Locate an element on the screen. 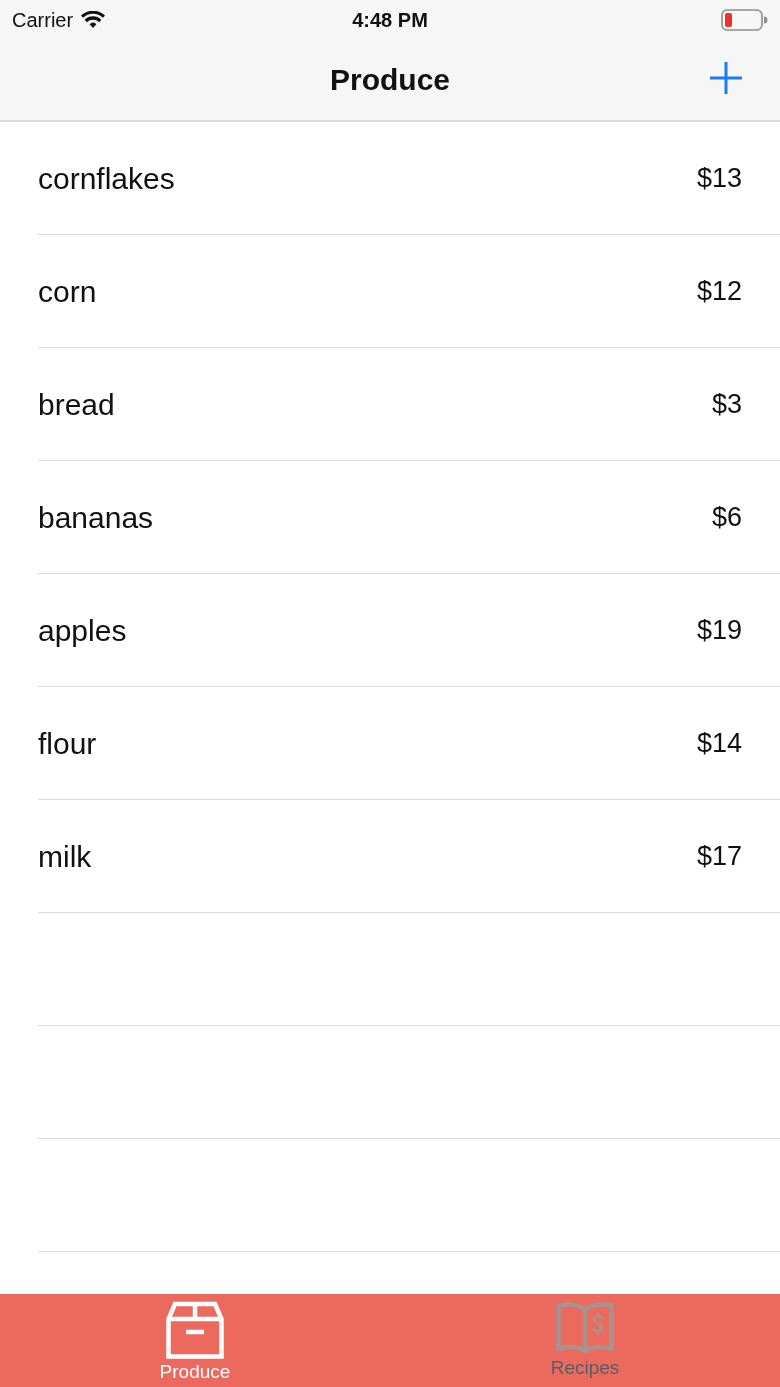 Image resolution: width=780 pixels, height=1387 pixels. item-price: $19 is located at coordinates (719, 630).